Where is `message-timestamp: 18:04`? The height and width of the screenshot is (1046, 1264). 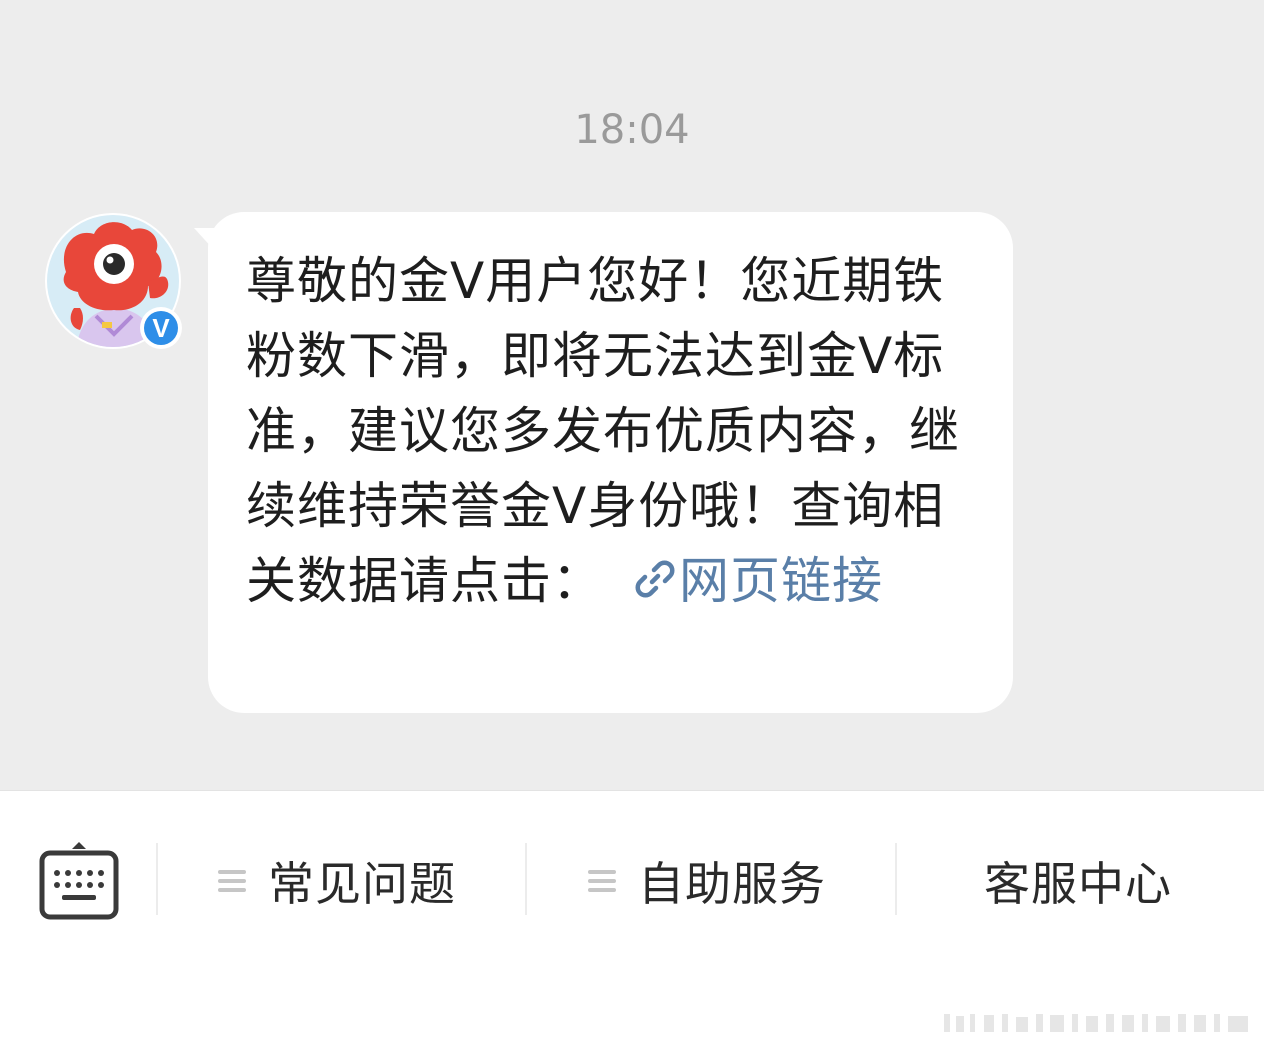
message-timestamp: 18:04 is located at coordinates (632, 130).